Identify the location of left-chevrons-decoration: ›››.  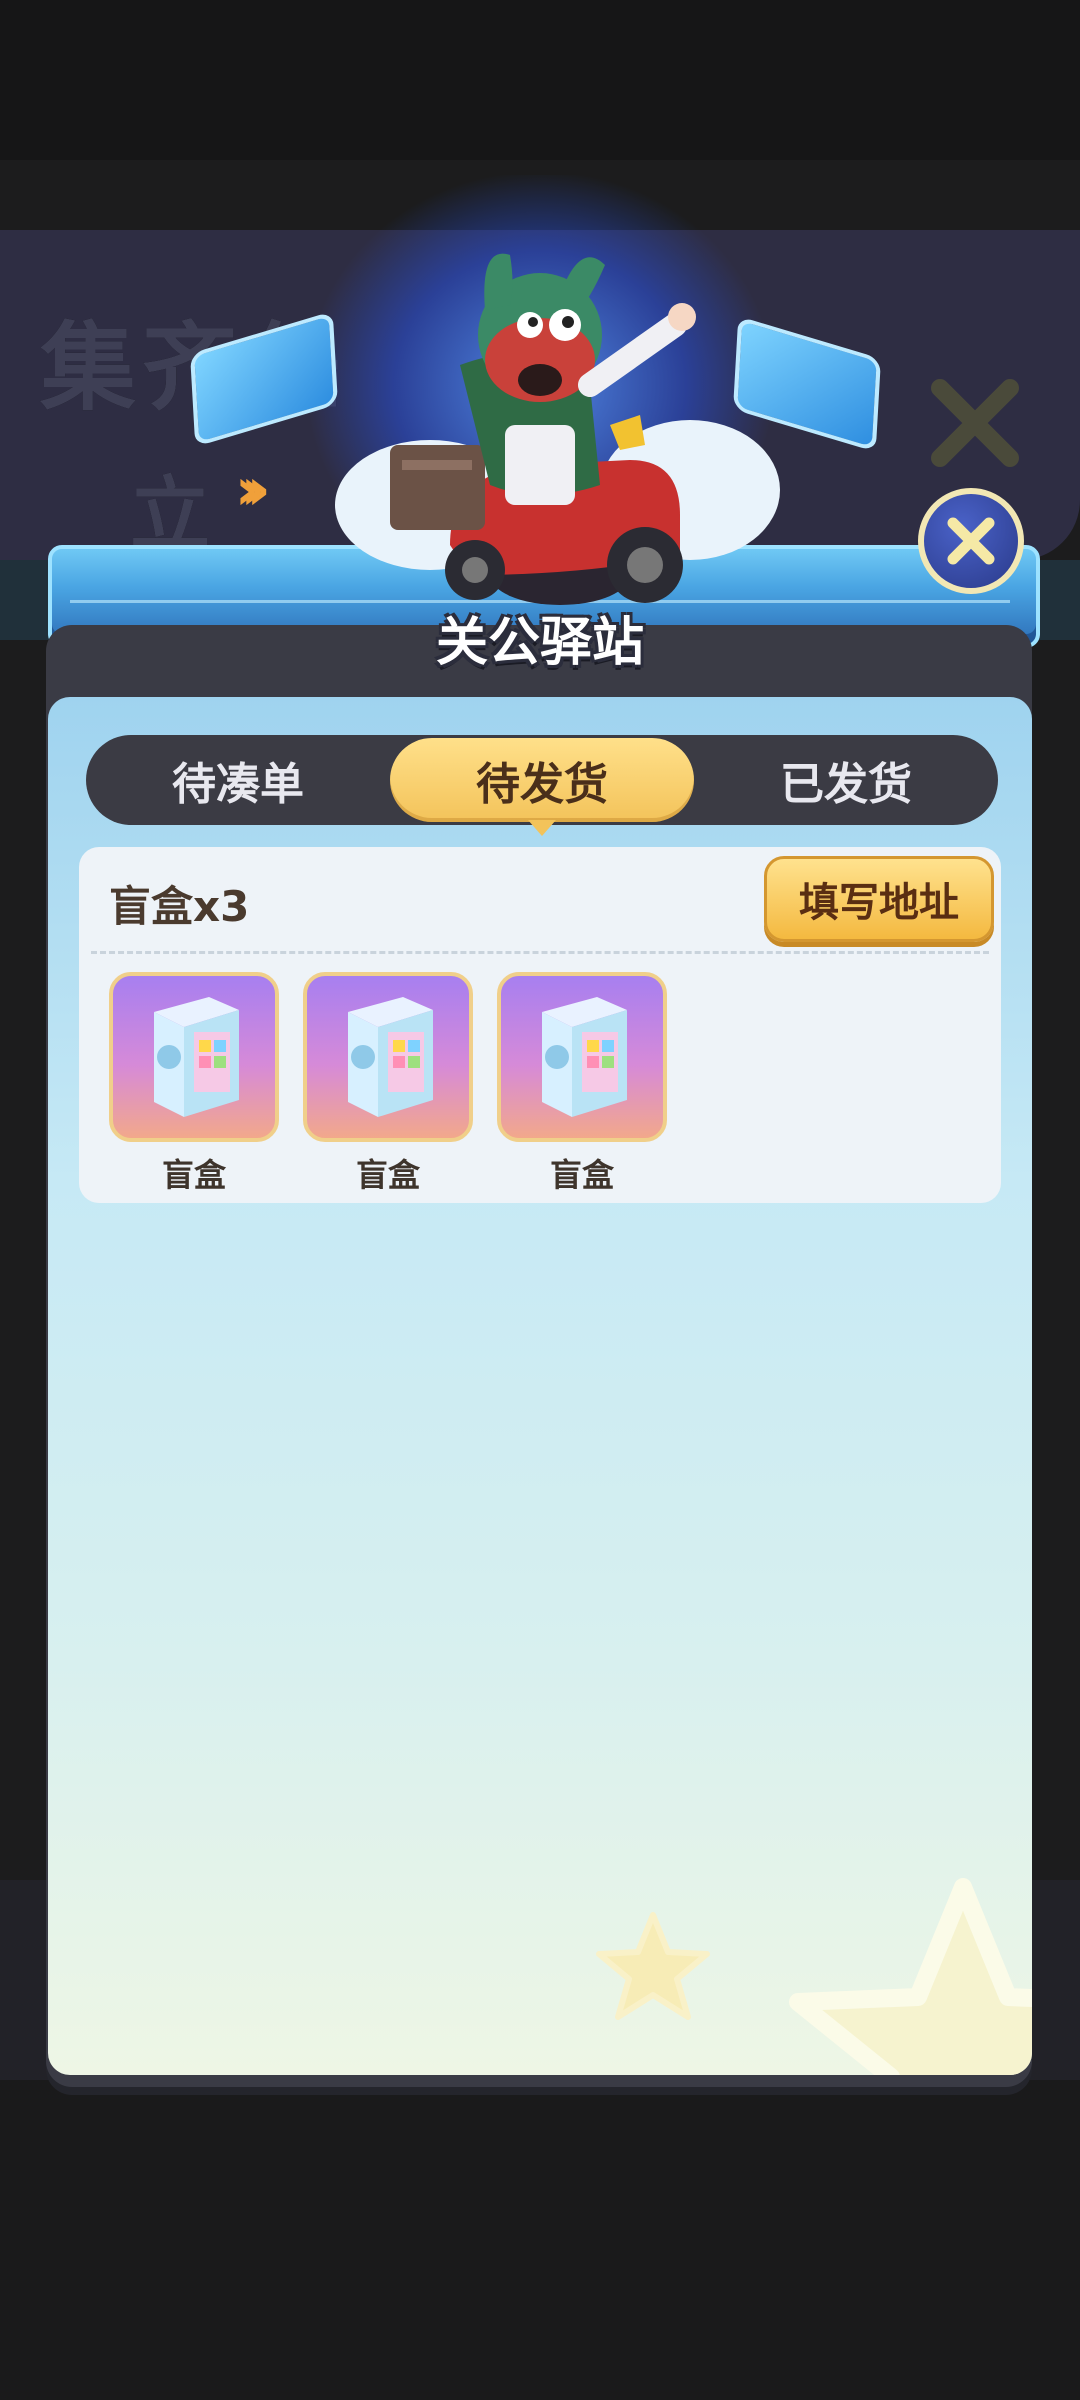
(252, 489).